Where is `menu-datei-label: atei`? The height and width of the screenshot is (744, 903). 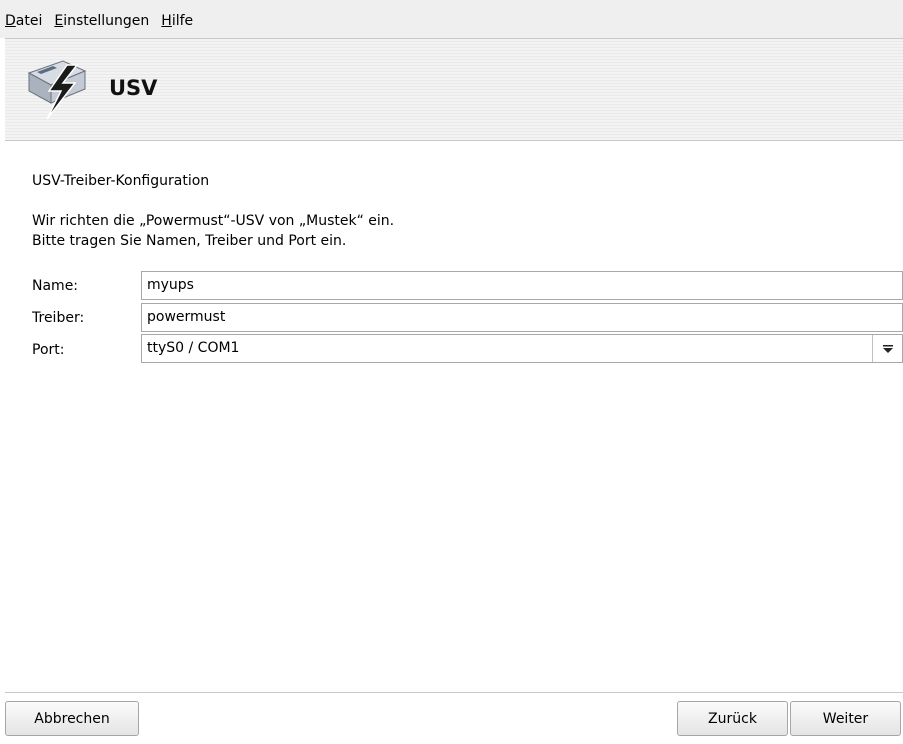 menu-datei-label: atei is located at coordinates (29, 21).